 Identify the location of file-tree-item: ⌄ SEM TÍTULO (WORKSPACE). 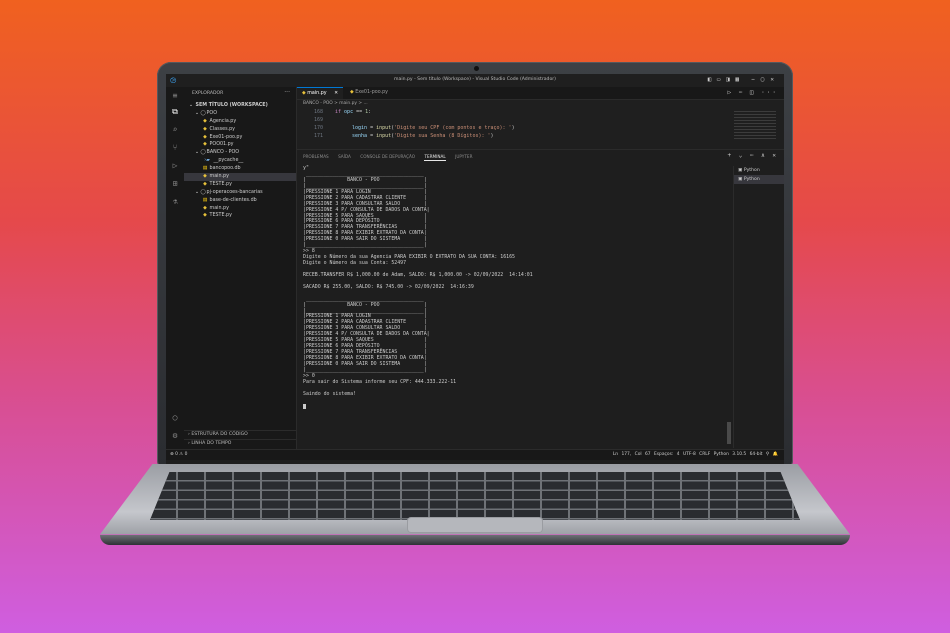
(240, 106).